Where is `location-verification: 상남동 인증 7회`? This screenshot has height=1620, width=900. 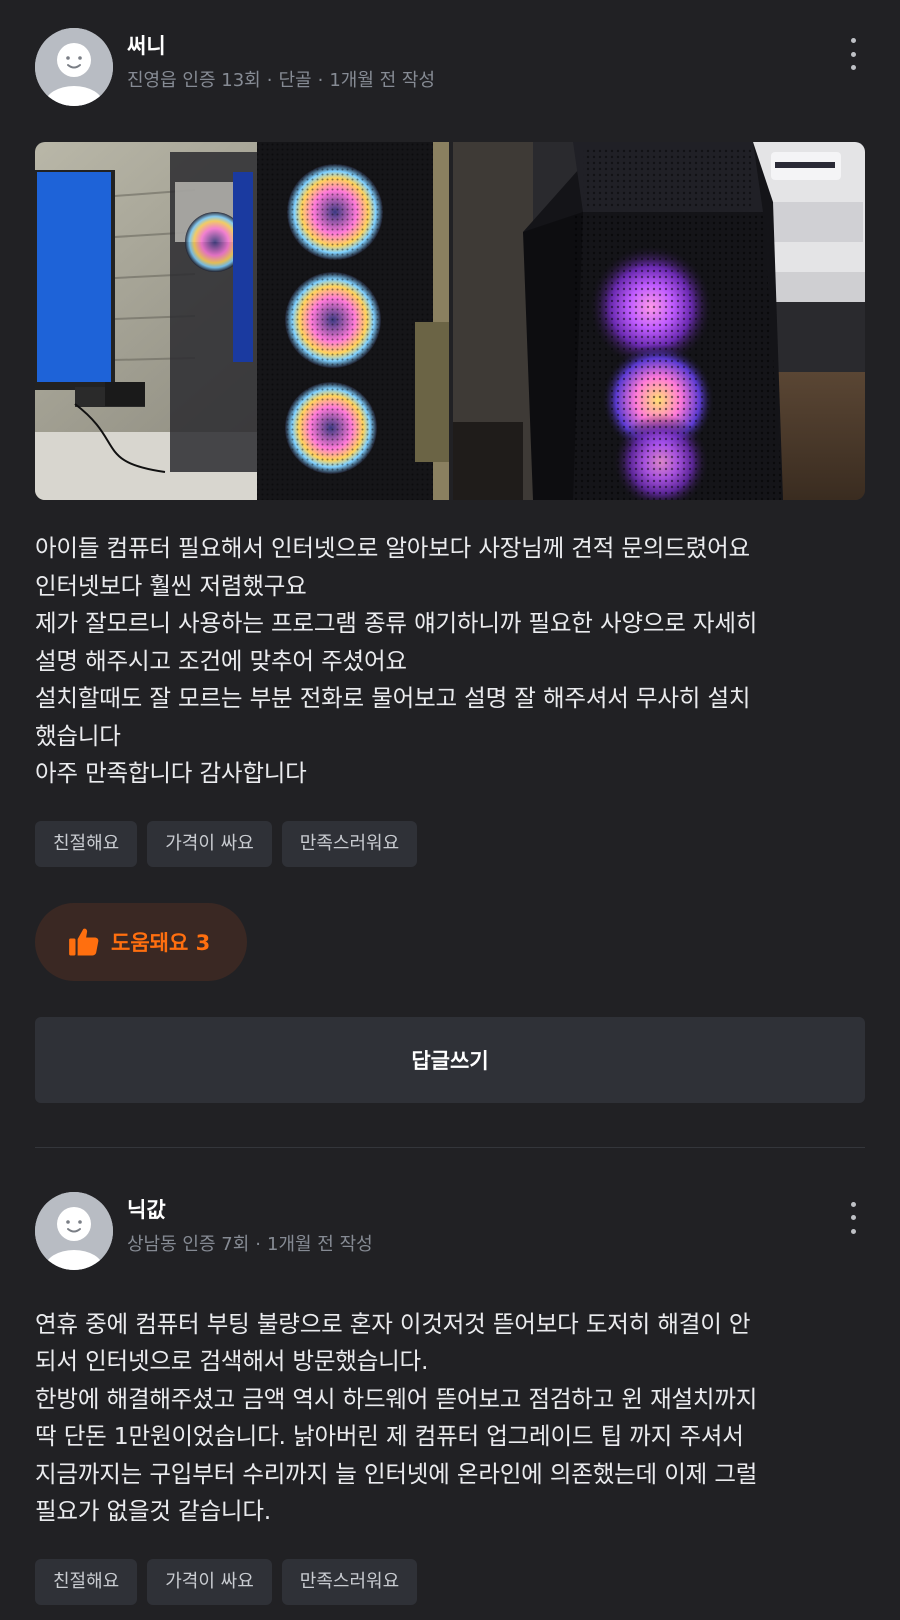
location-verification: 상남동 인증 7회 is located at coordinates (188, 1244).